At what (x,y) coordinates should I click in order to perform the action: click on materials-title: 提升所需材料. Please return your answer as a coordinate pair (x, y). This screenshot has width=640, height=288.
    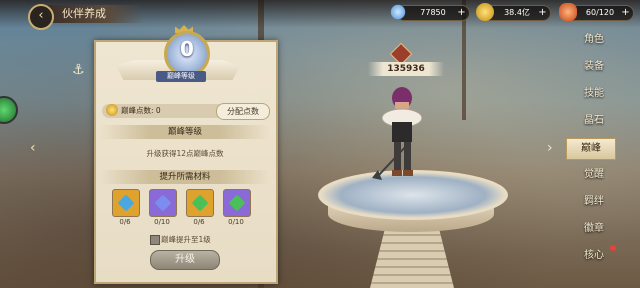
    Looking at the image, I should click on (185, 177).